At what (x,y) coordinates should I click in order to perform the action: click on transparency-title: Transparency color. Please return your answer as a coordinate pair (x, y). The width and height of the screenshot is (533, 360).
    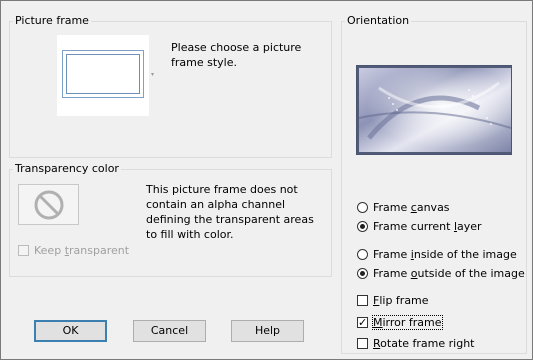
    Looking at the image, I should click on (67, 168).